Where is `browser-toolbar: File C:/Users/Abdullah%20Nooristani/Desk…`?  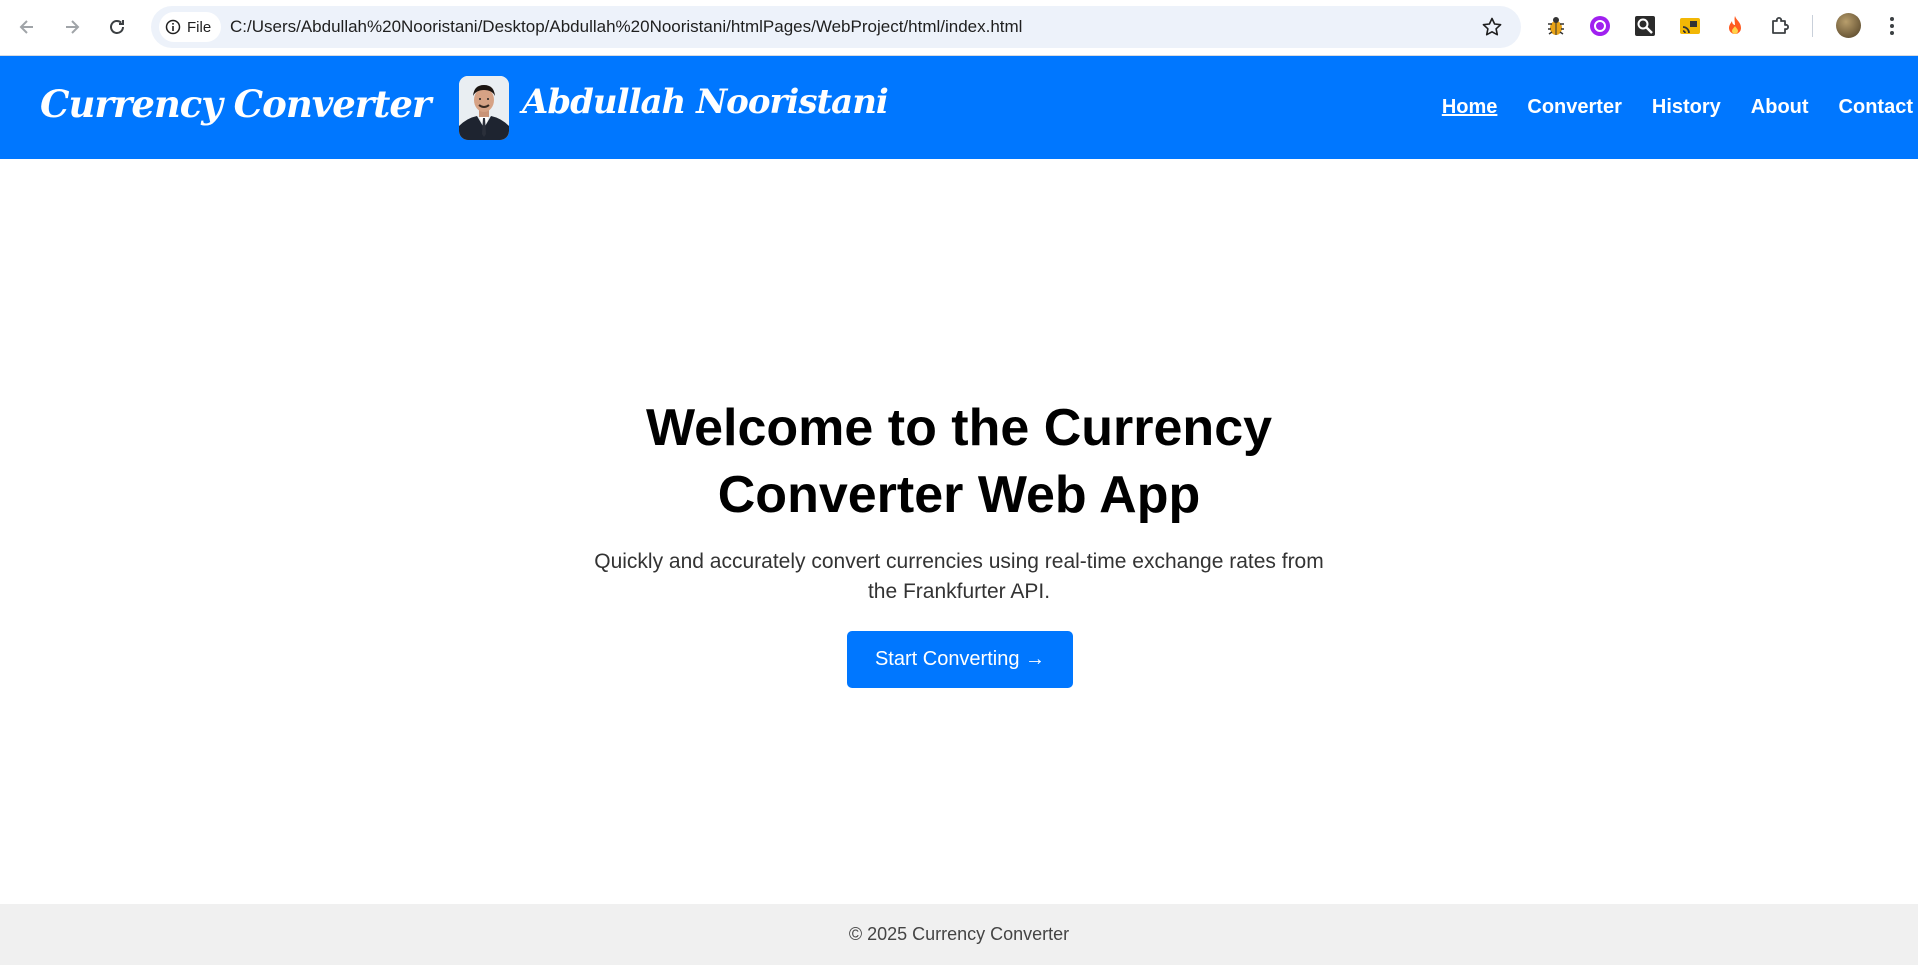 browser-toolbar: File C:/Users/Abdullah%20Nooristani/Desk… is located at coordinates (959, 28).